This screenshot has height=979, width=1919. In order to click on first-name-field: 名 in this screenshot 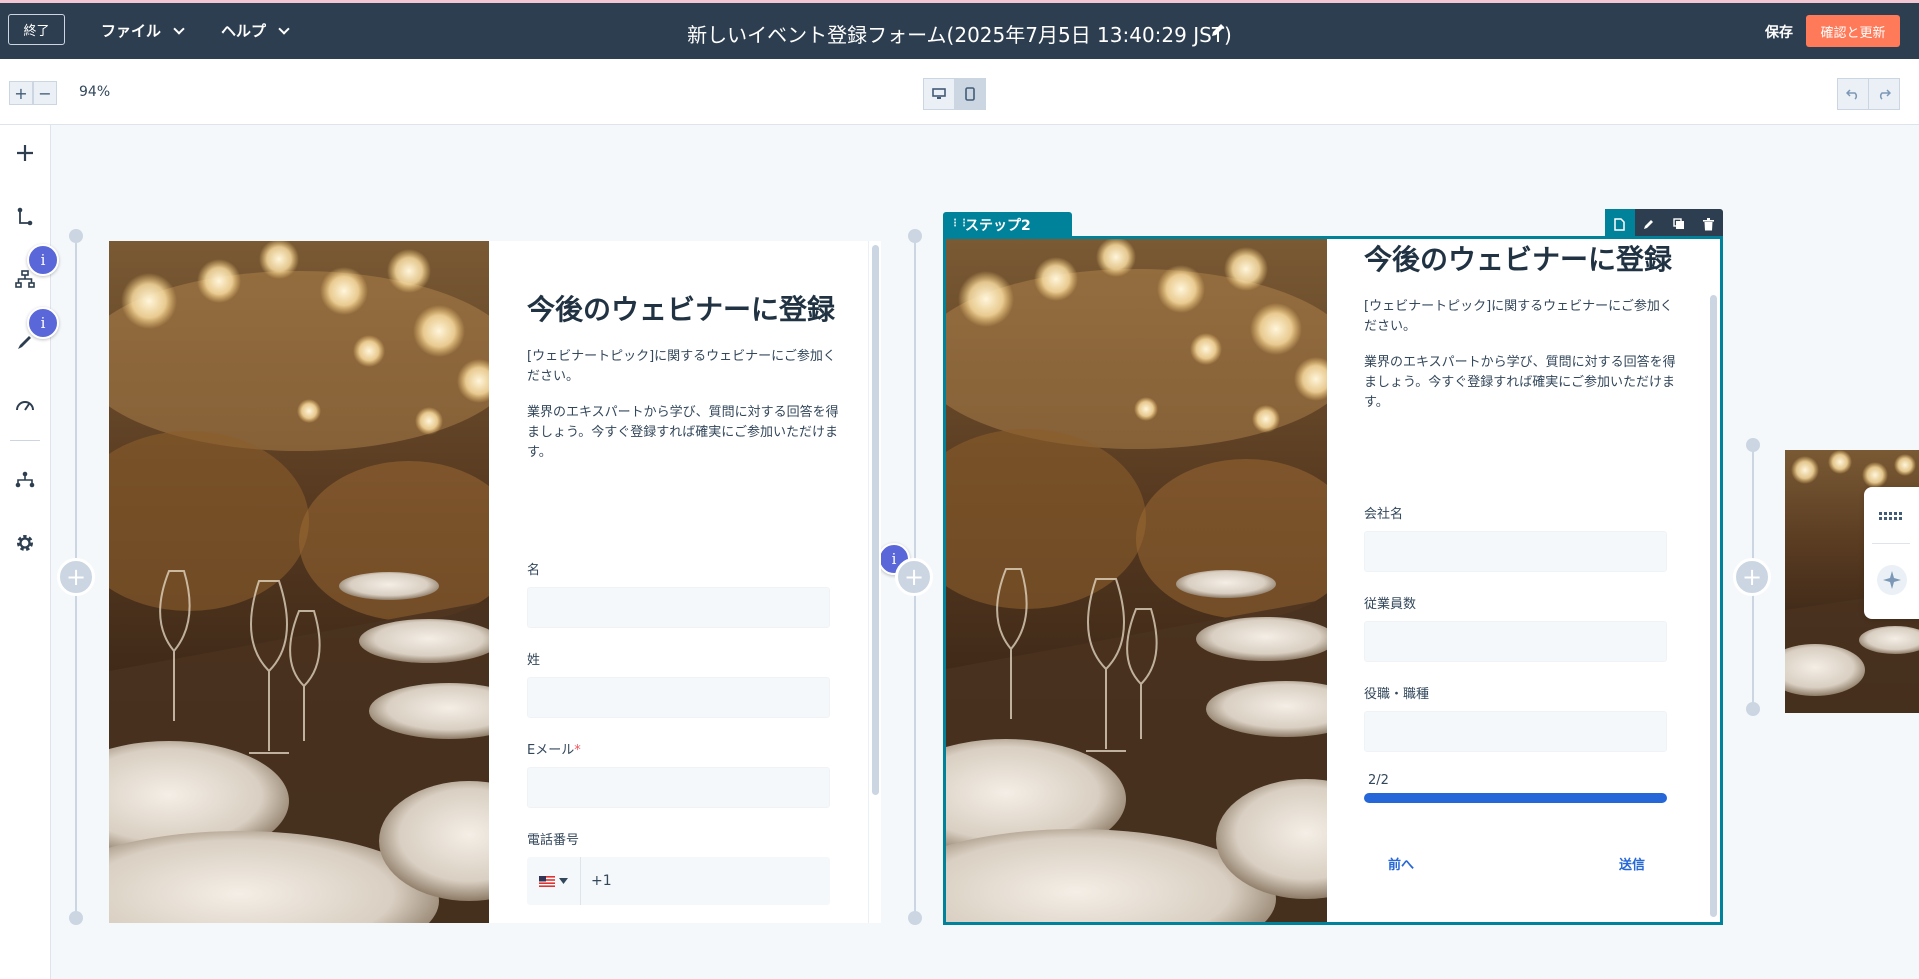, I will do `click(678, 593)`.